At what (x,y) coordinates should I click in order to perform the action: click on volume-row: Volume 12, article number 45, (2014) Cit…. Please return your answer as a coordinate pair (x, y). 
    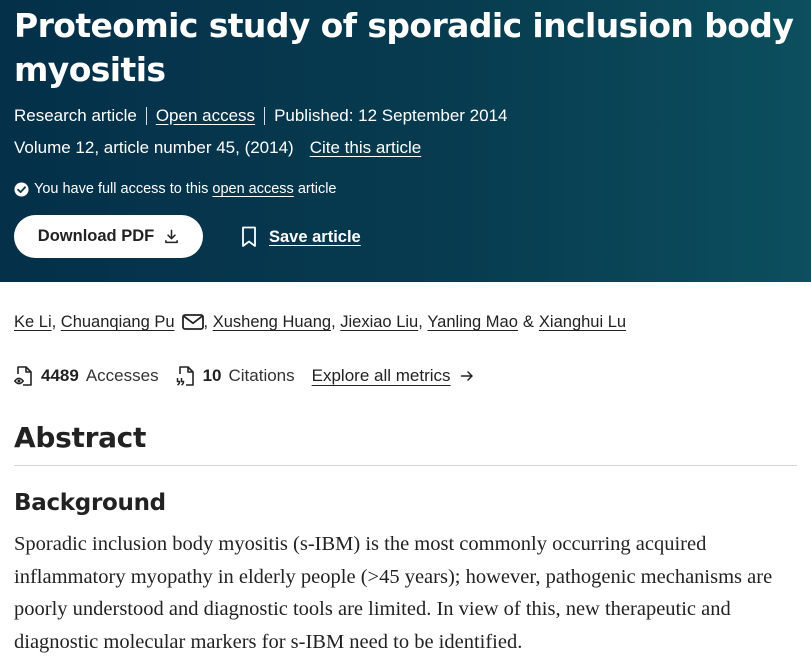
    Looking at the image, I should click on (217, 148).